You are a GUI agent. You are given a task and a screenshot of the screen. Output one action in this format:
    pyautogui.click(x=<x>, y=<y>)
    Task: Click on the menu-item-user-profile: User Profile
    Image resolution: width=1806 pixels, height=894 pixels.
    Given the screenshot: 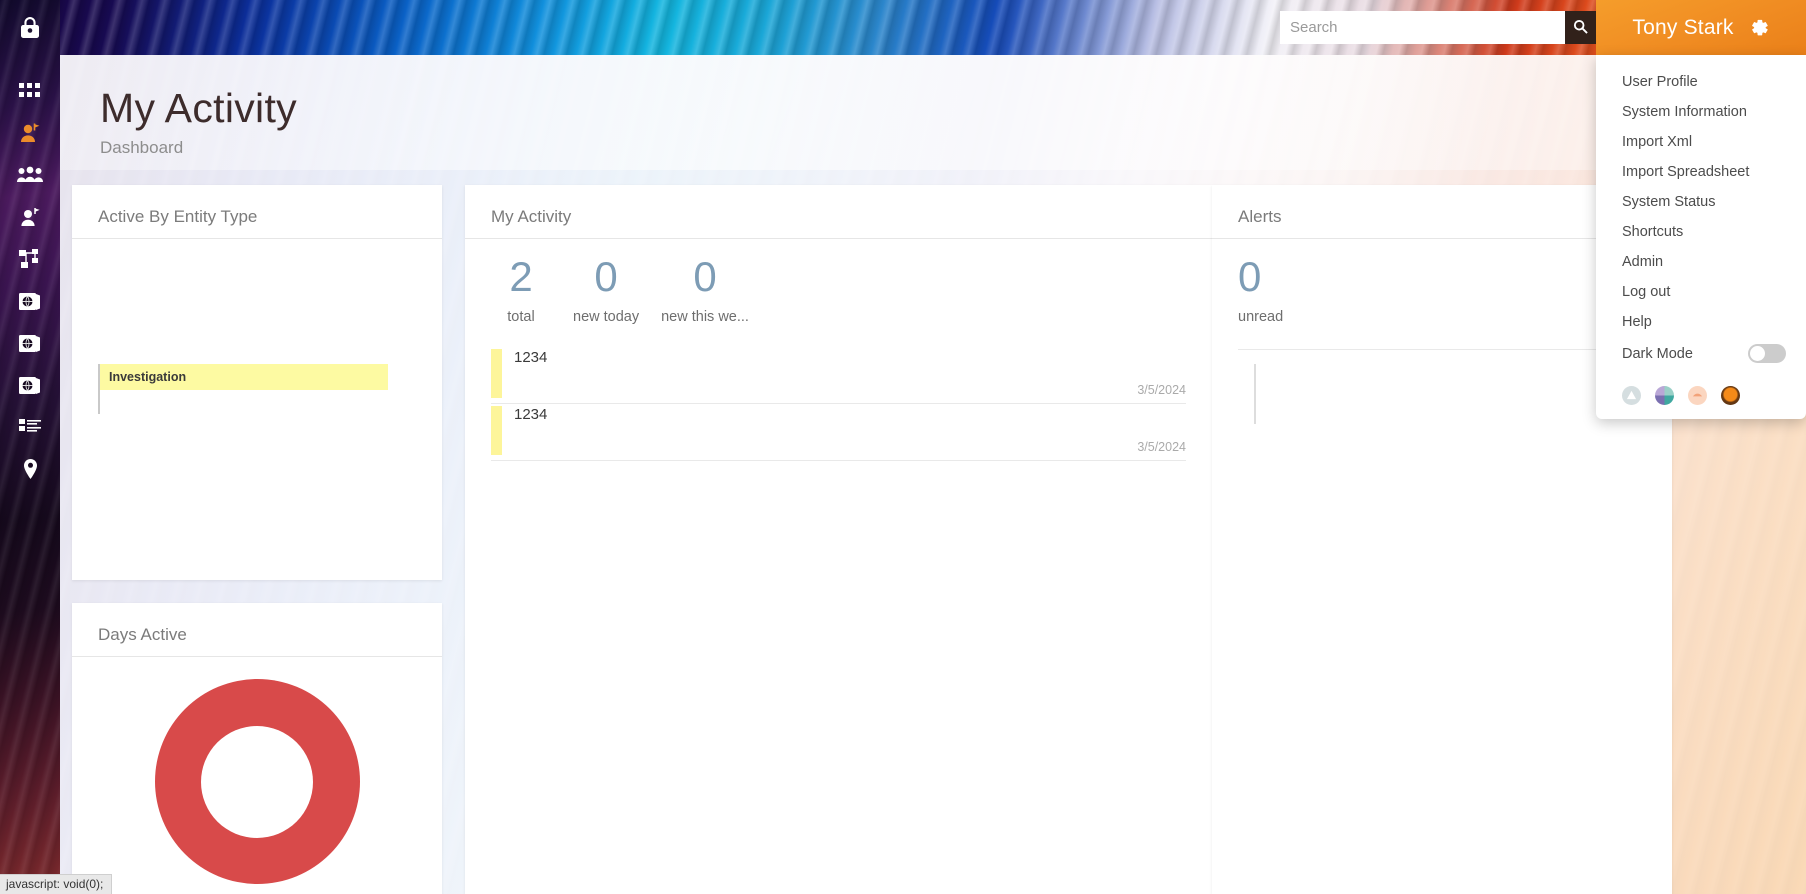 What is the action you would take?
    pyautogui.click(x=1701, y=82)
    